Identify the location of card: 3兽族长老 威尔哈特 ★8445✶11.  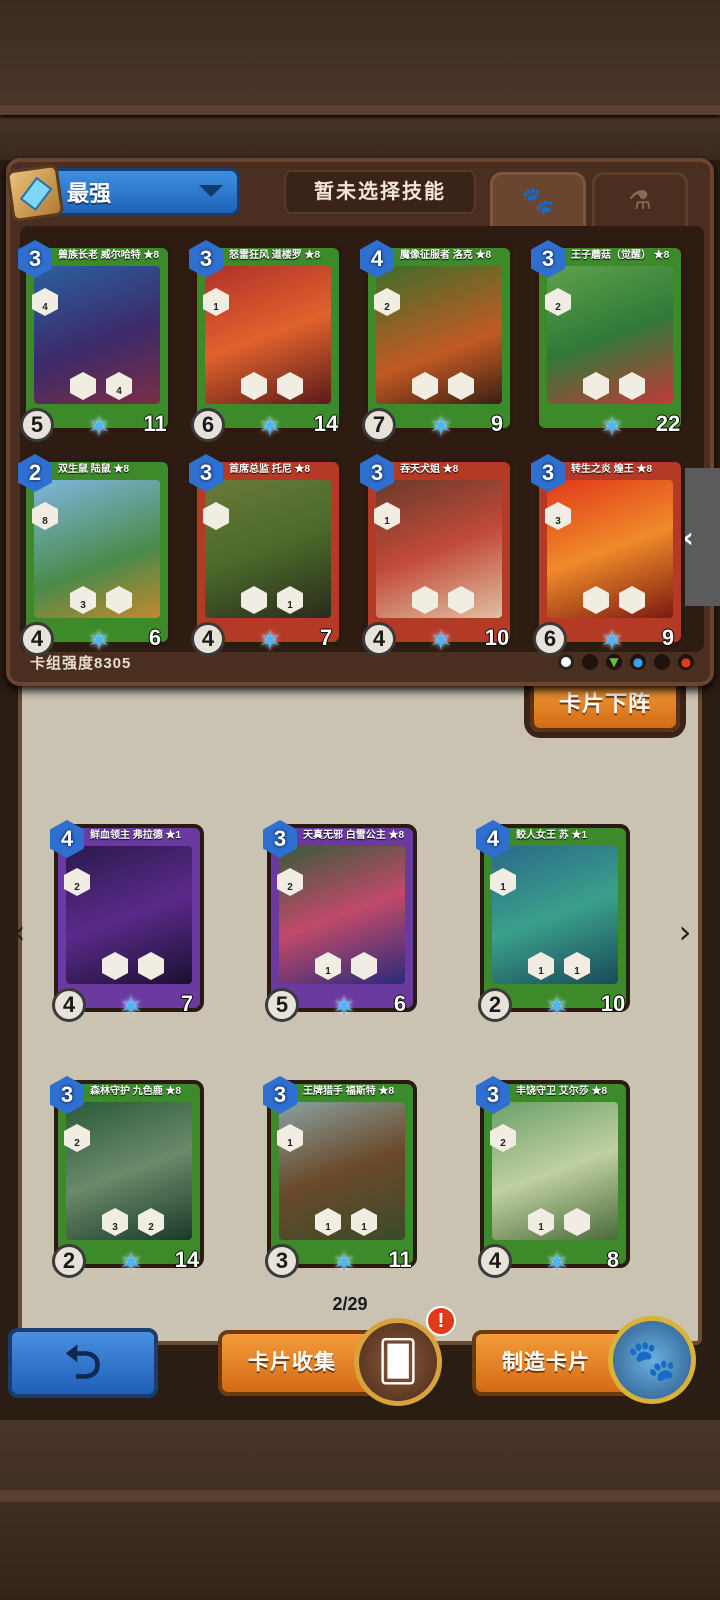
(95, 341).